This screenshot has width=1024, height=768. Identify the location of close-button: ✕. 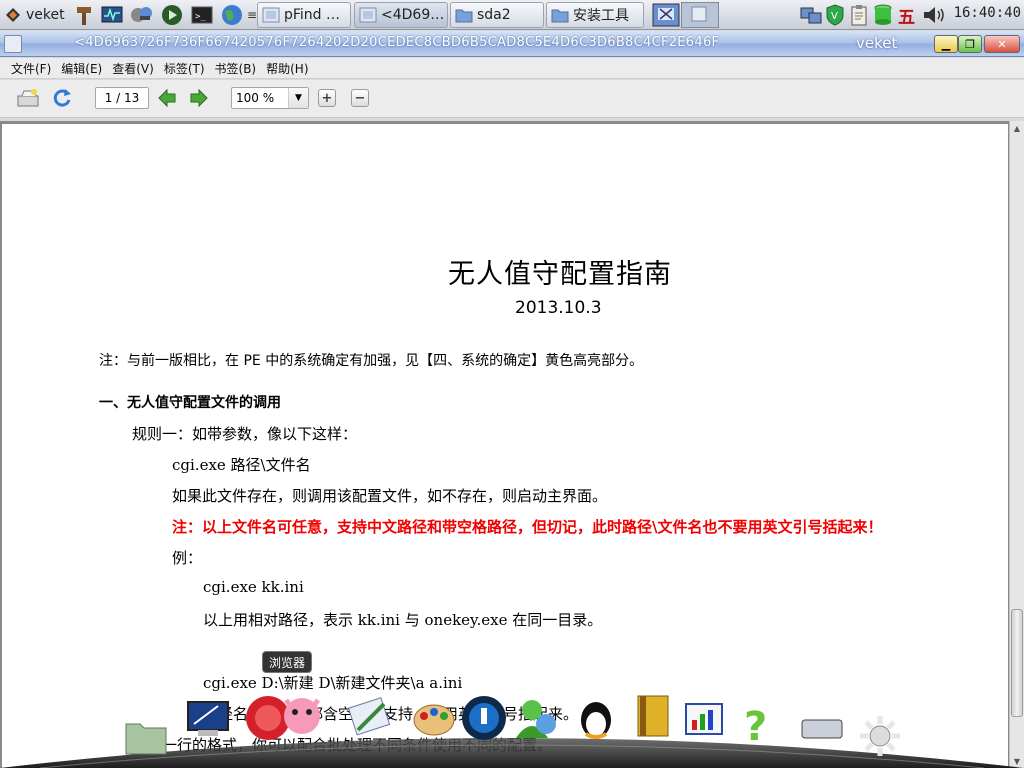
(1002, 44).